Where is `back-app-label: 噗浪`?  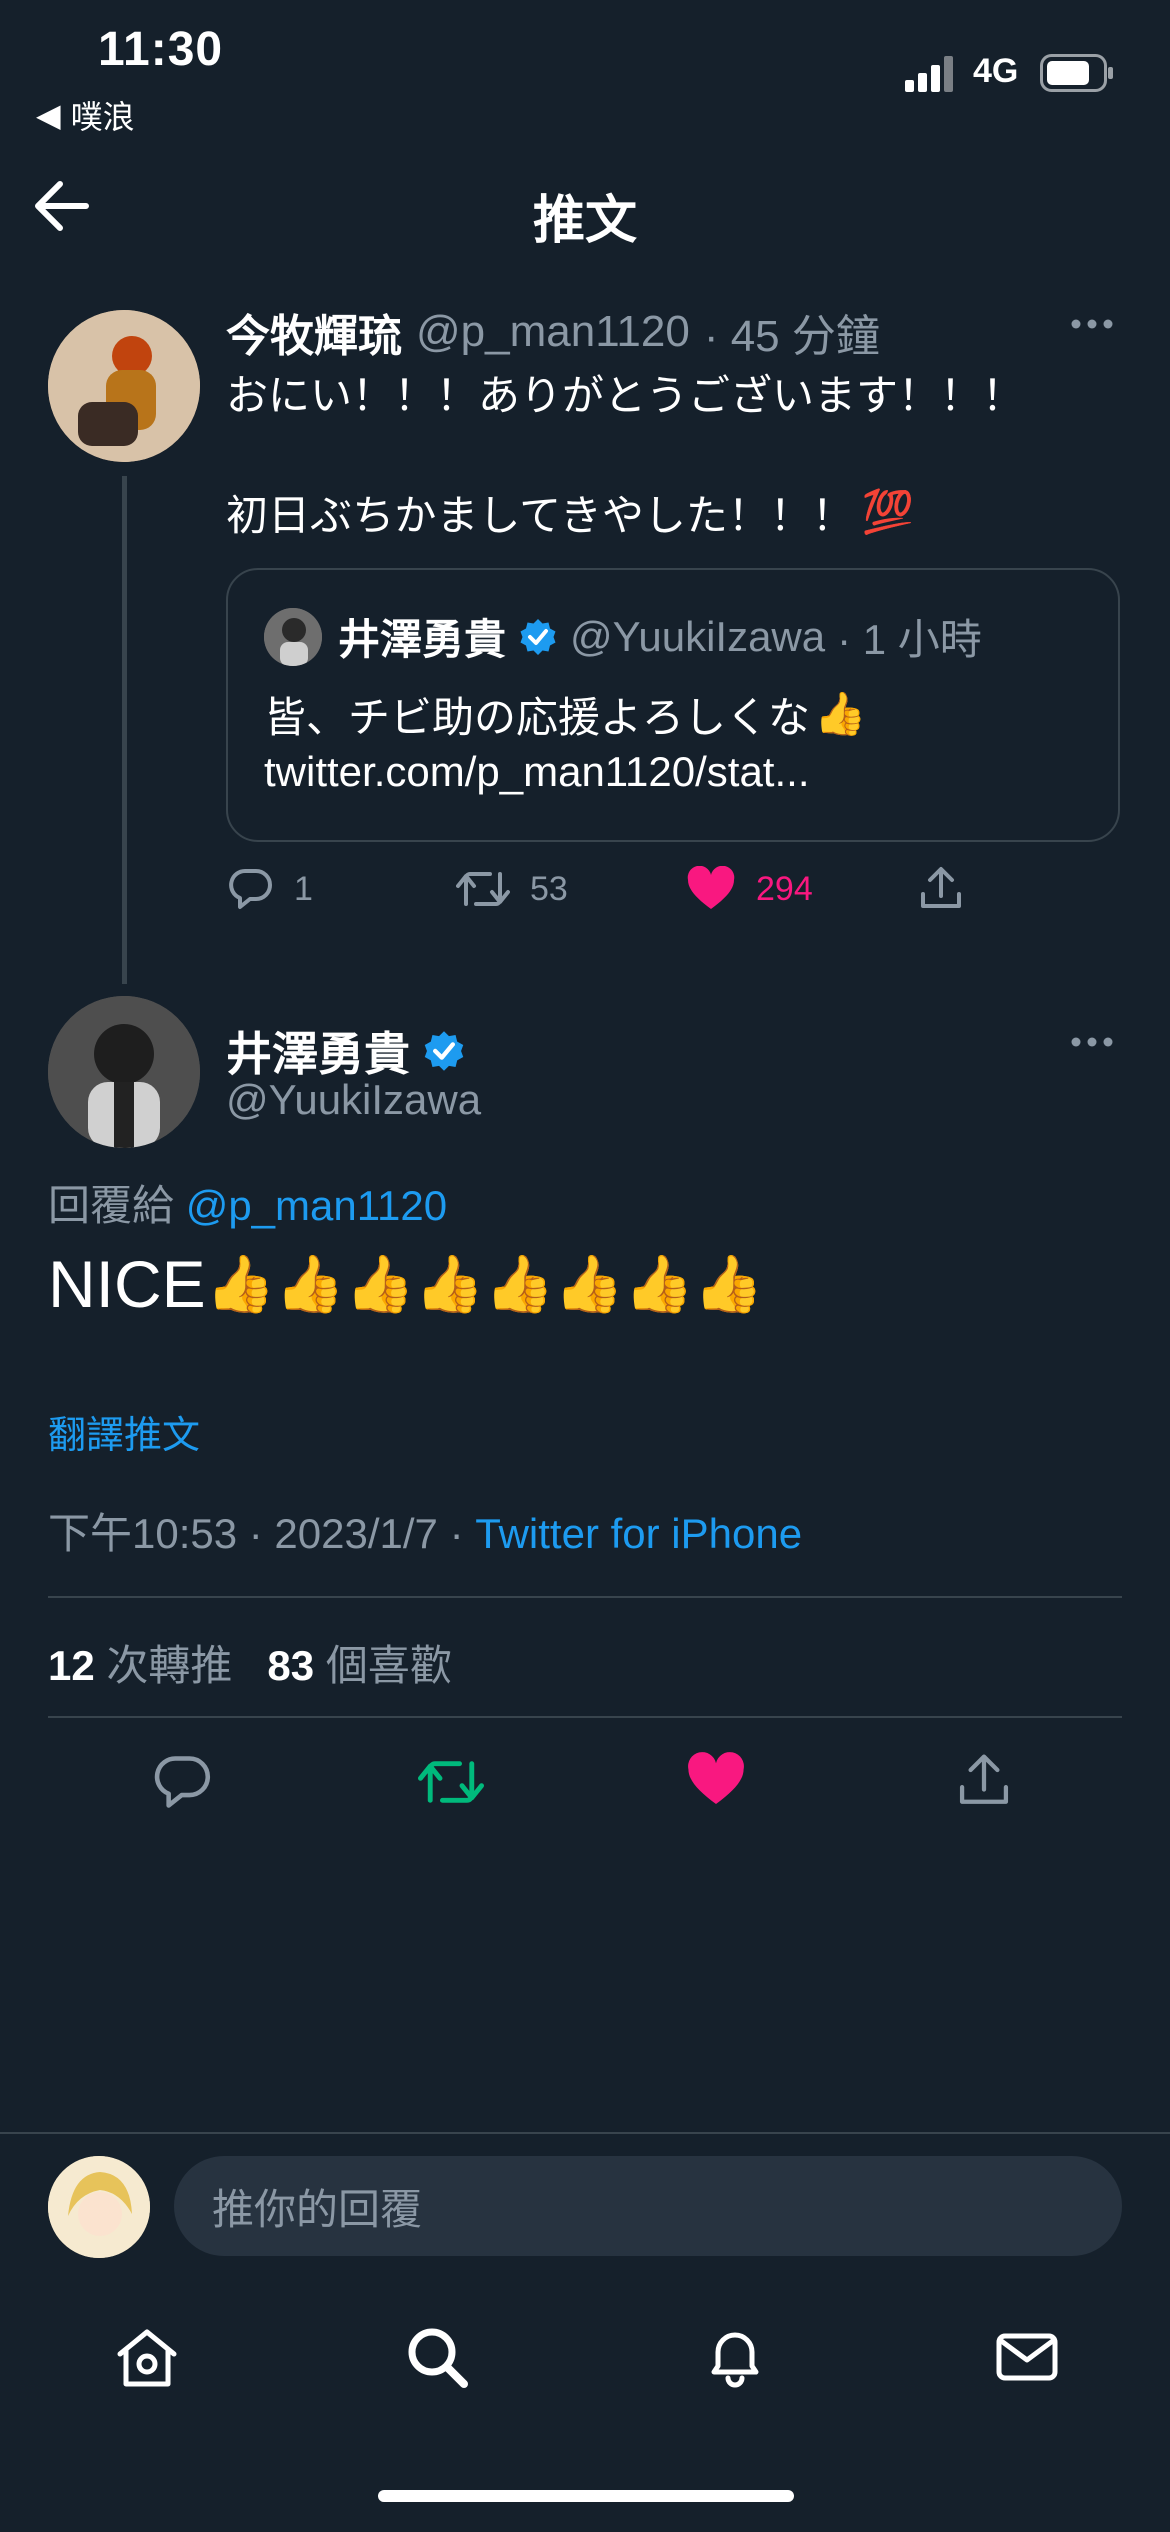 back-app-label: 噗浪 is located at coordinates (102, 117).